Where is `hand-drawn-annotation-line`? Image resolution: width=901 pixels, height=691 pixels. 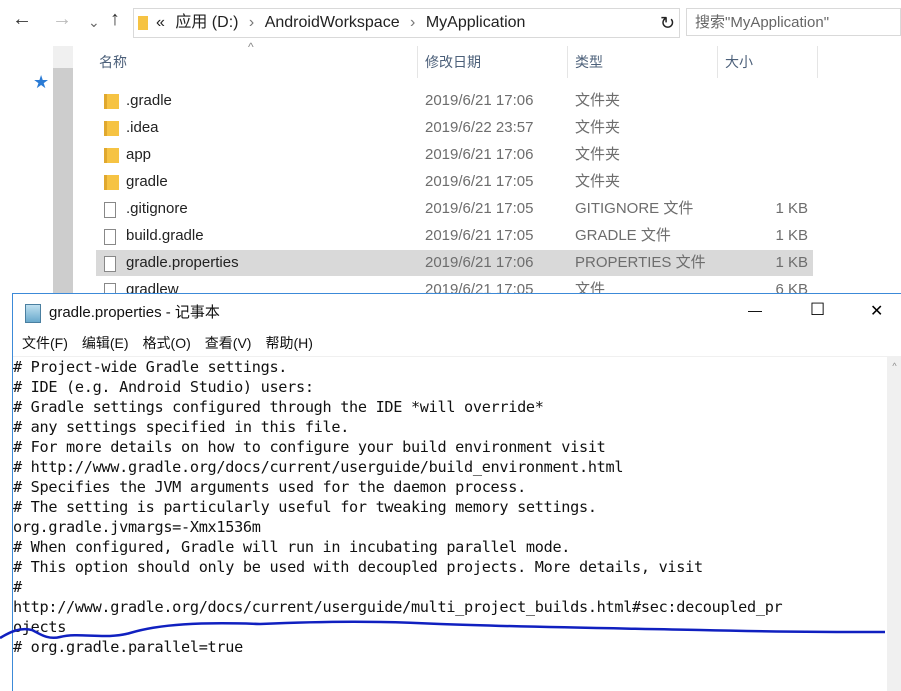 hand-drawn-annotation-line is located at coordinates (443, 630).